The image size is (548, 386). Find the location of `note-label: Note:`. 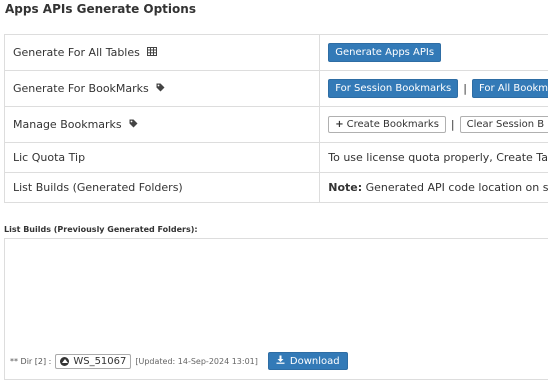

note-label: Note: is located at coordinates (345, 187).